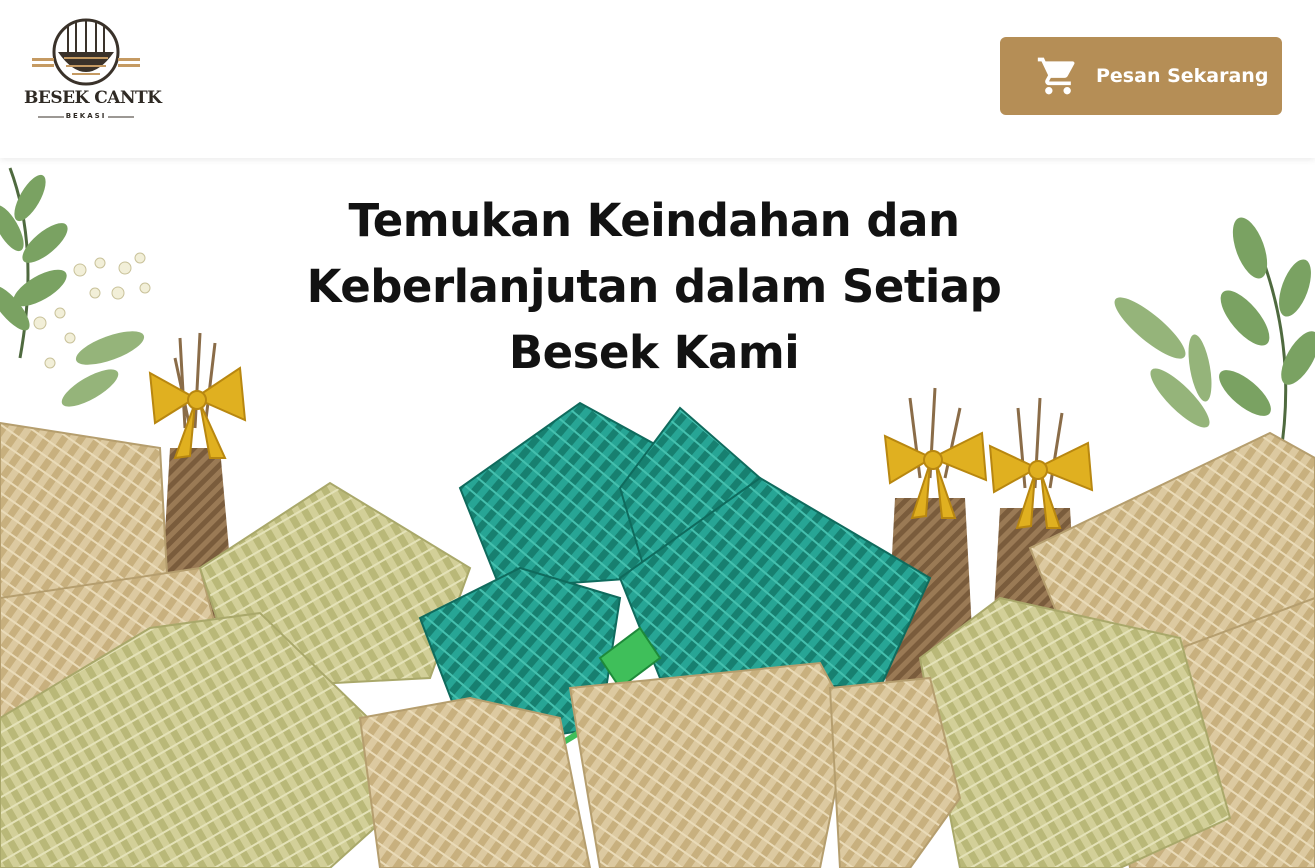 This screenshot has width=1315, height=868. What do you see at coordinates (710, 764) in the screenshot?
I see `besek-box-front-center` at bounding box center [710, 764].